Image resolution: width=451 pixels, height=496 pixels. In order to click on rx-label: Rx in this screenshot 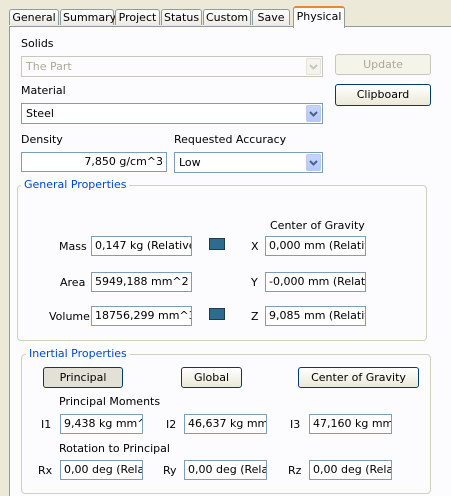, I will do `click(45, 470)`.